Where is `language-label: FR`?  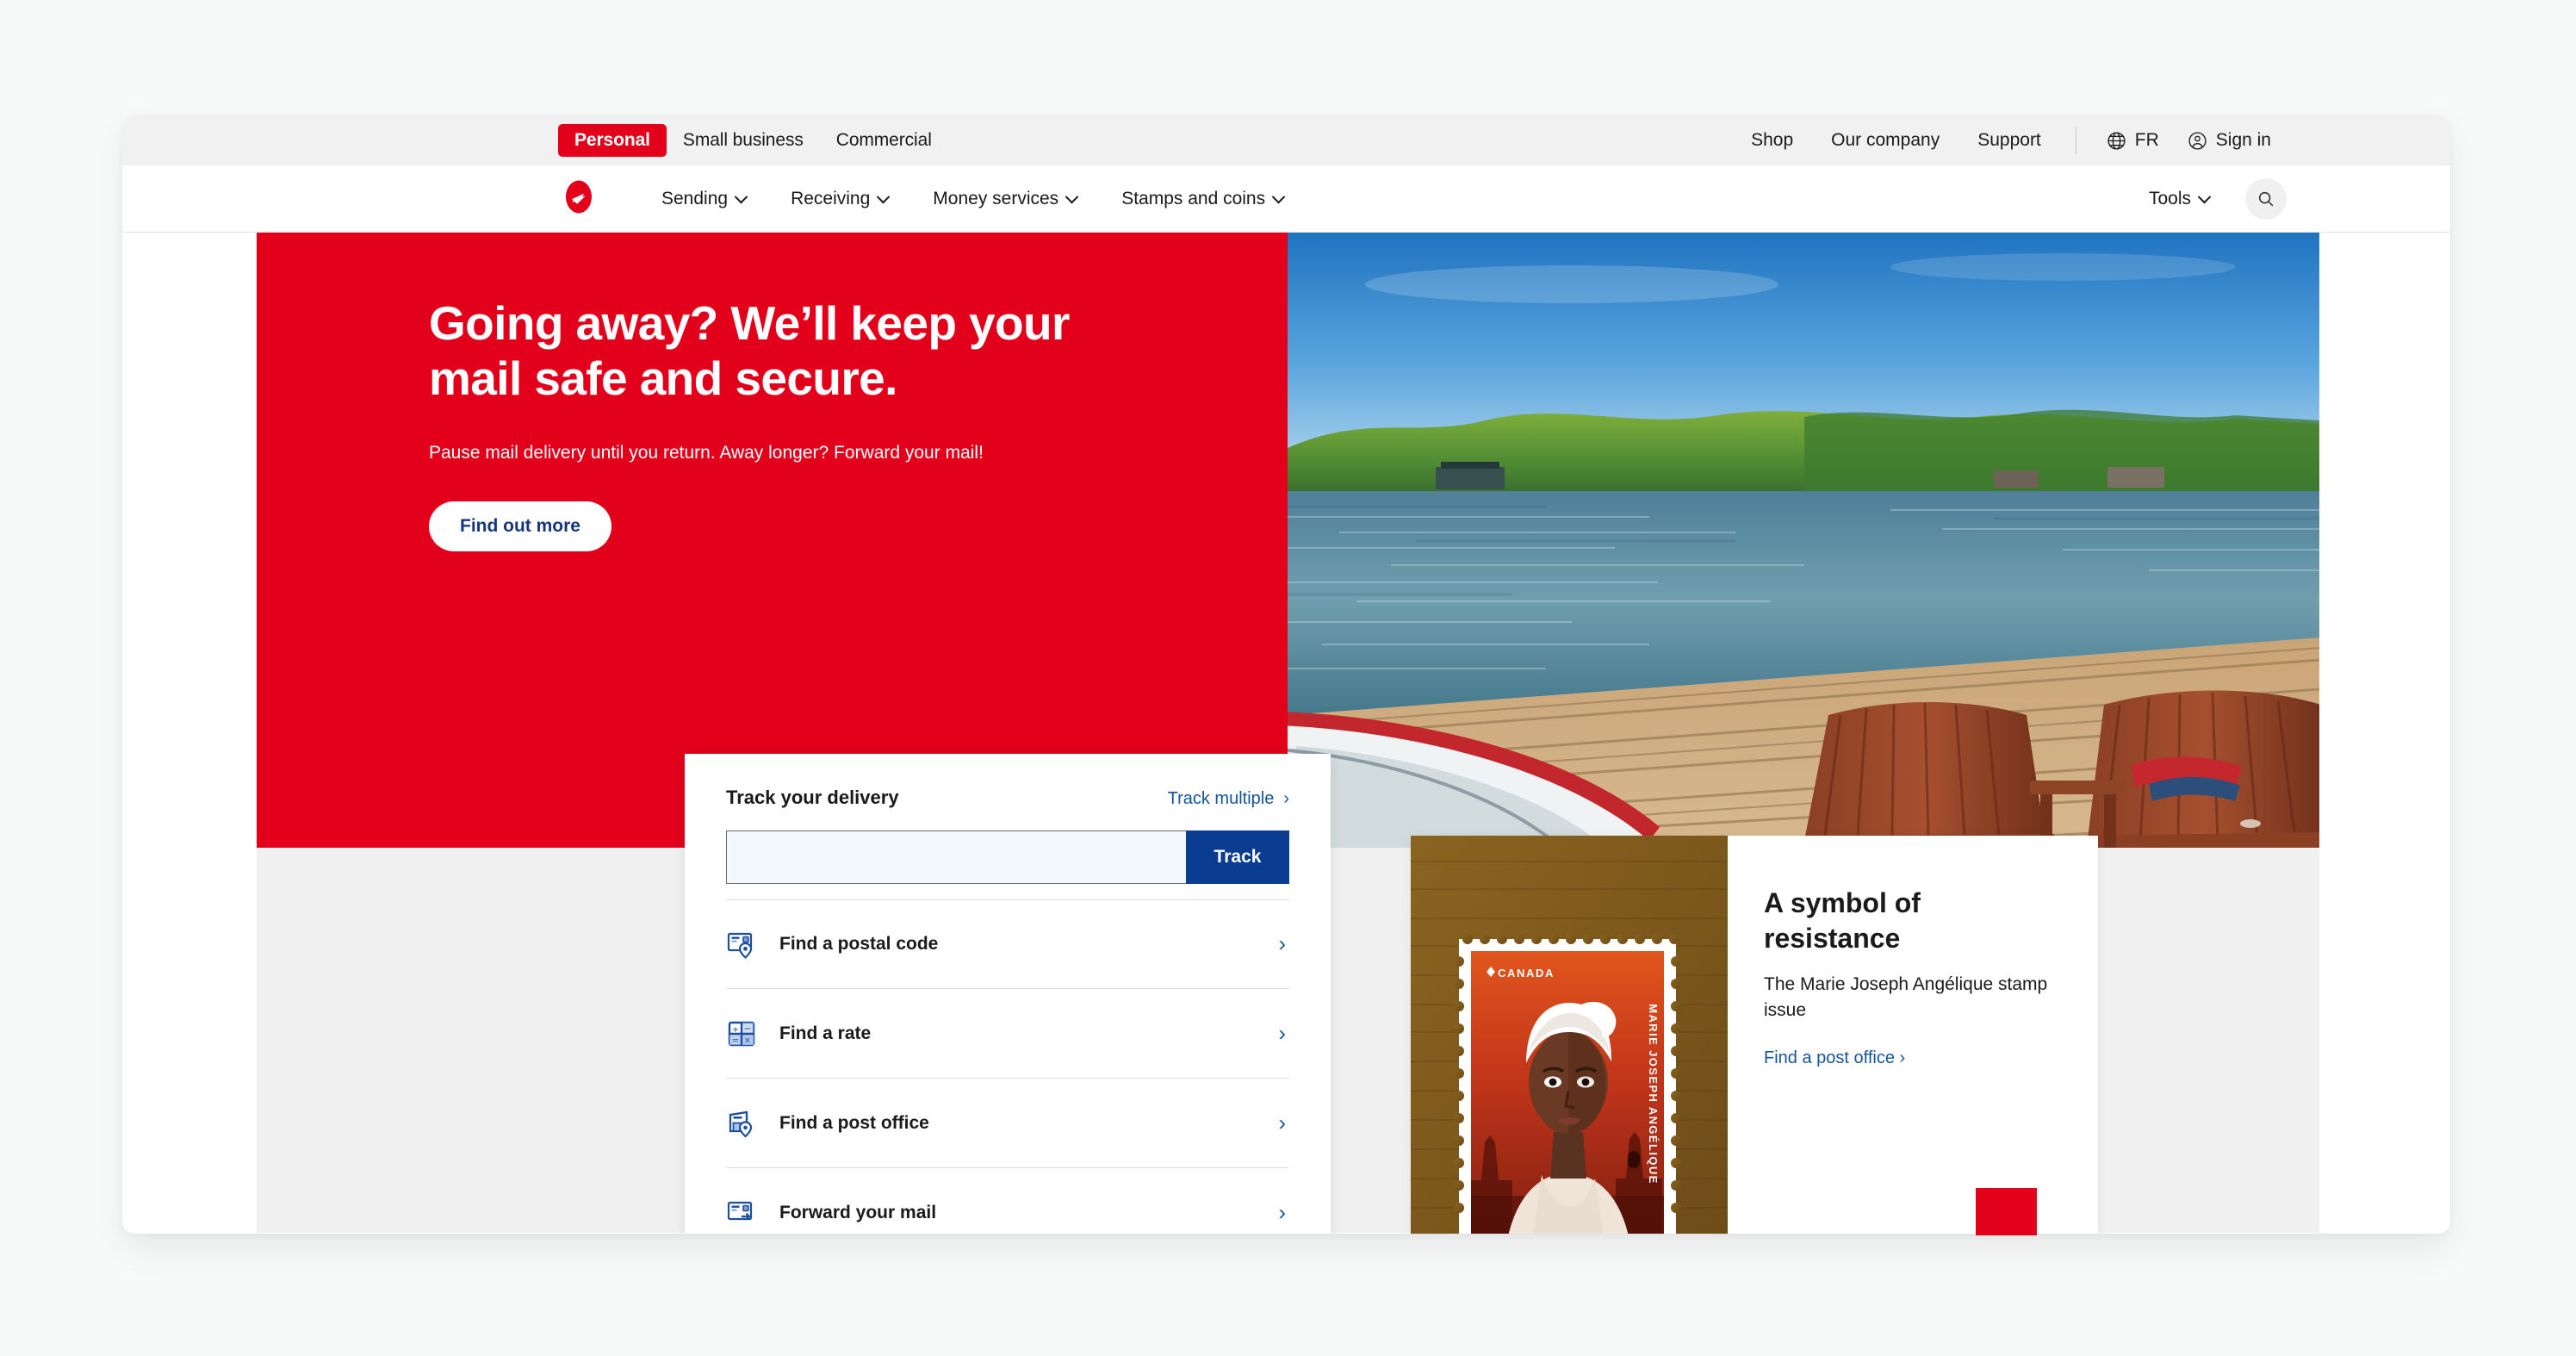
language-label: FR is located at coordinates (2146, 140).